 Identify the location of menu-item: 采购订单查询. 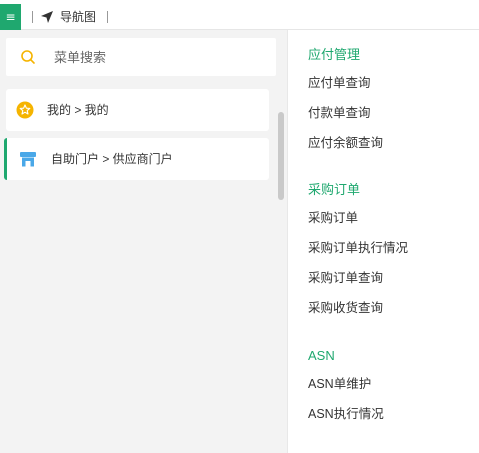
(345, 278).